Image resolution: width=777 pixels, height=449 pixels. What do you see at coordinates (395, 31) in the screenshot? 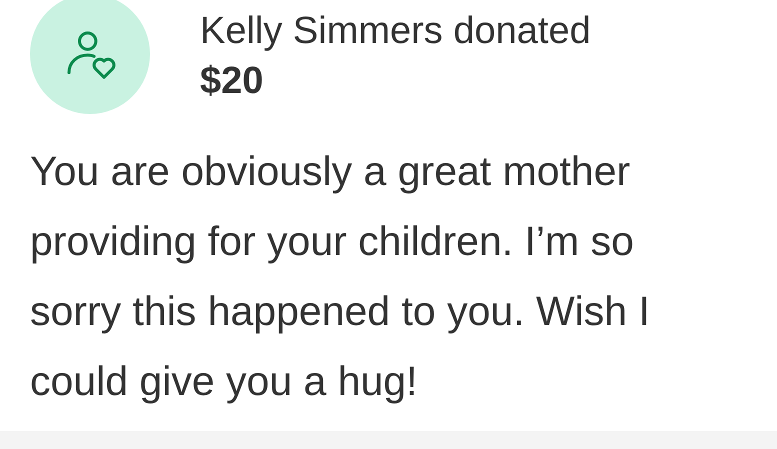
I see `donor-name: Kelly Simmers donated` at bounding box center [395, 31].